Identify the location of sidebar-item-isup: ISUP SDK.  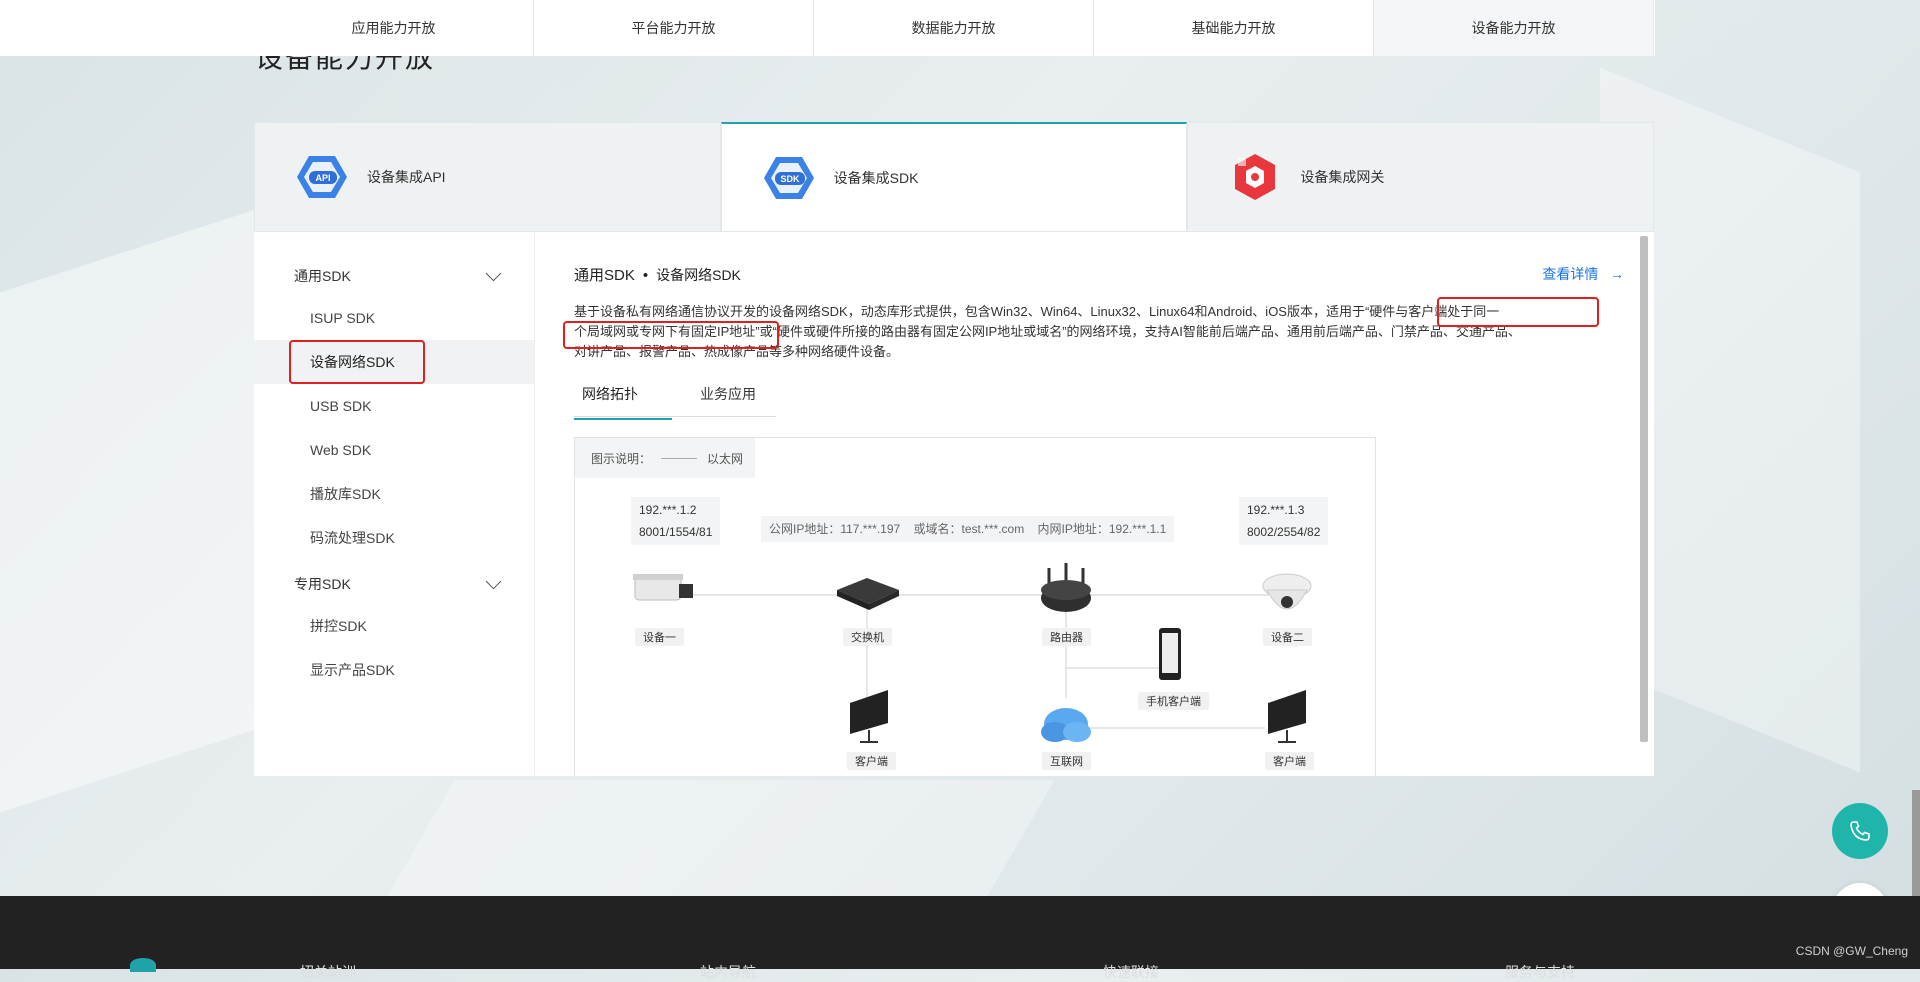
(394, 318).